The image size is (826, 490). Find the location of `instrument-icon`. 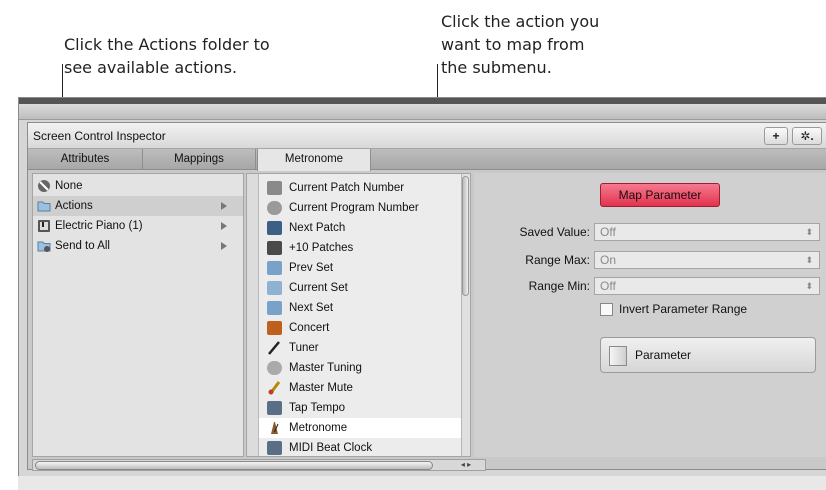

instrument-icon is located at coordinates (44, 226).